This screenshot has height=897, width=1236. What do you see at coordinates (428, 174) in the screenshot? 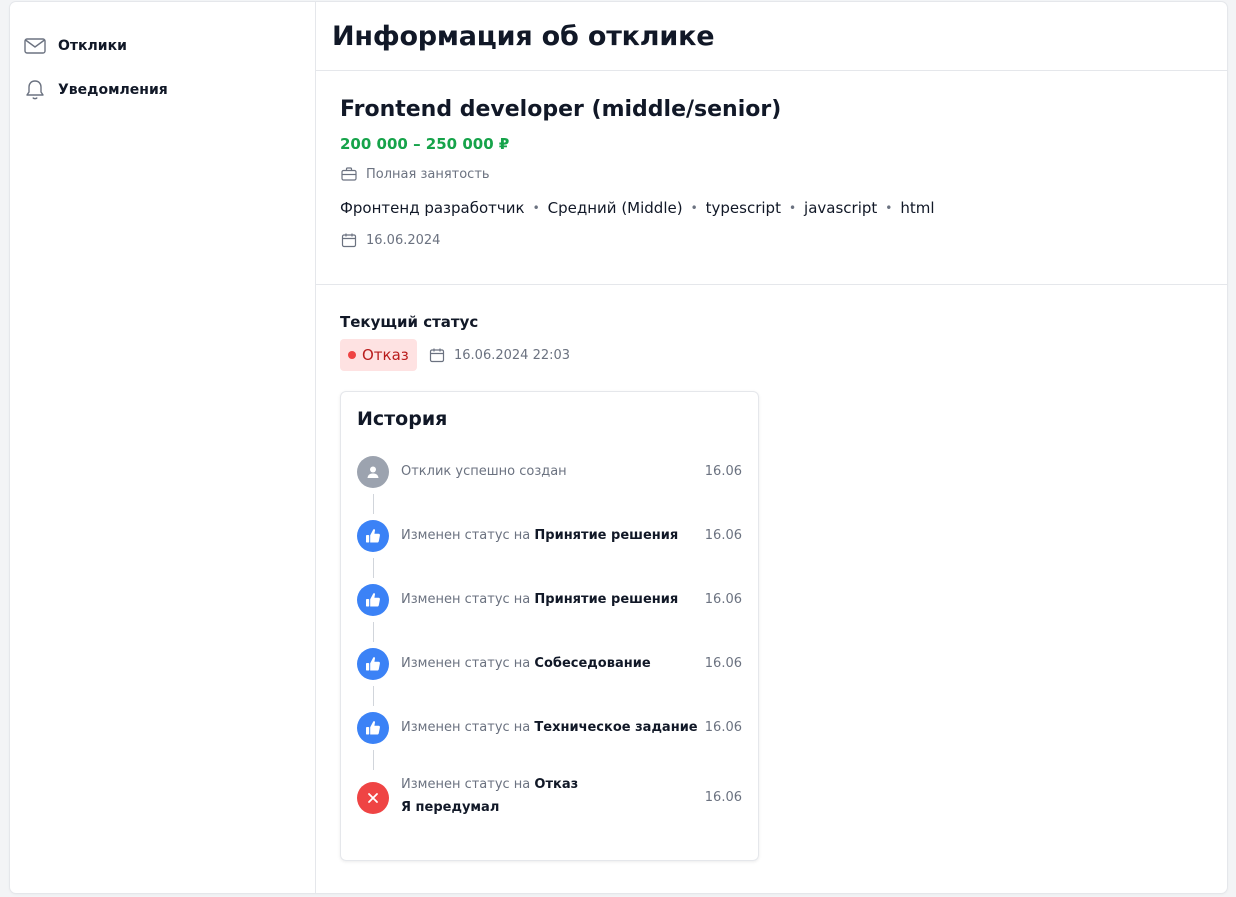
I see `employment-label: Полная занятость` at bounding box center [428, 174].